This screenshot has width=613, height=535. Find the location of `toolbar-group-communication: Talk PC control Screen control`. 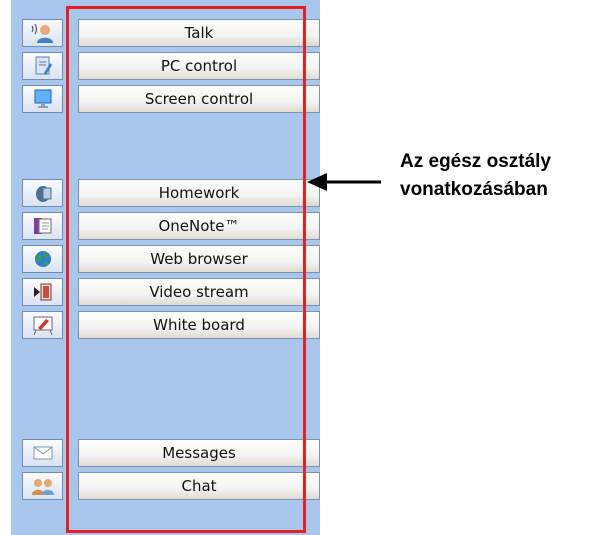

toolbar-group-communication: Talk PC control Screen control is located at coordinates (171, 68).